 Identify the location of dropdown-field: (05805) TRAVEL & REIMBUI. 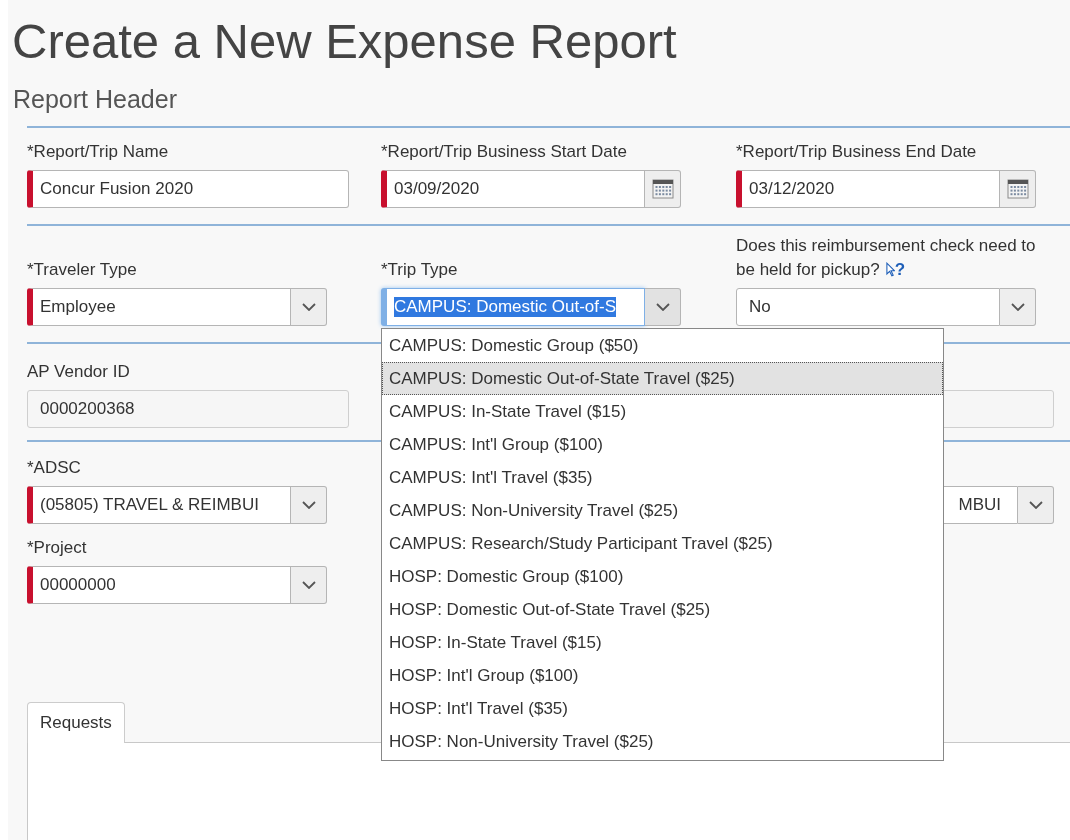
(159, 505).